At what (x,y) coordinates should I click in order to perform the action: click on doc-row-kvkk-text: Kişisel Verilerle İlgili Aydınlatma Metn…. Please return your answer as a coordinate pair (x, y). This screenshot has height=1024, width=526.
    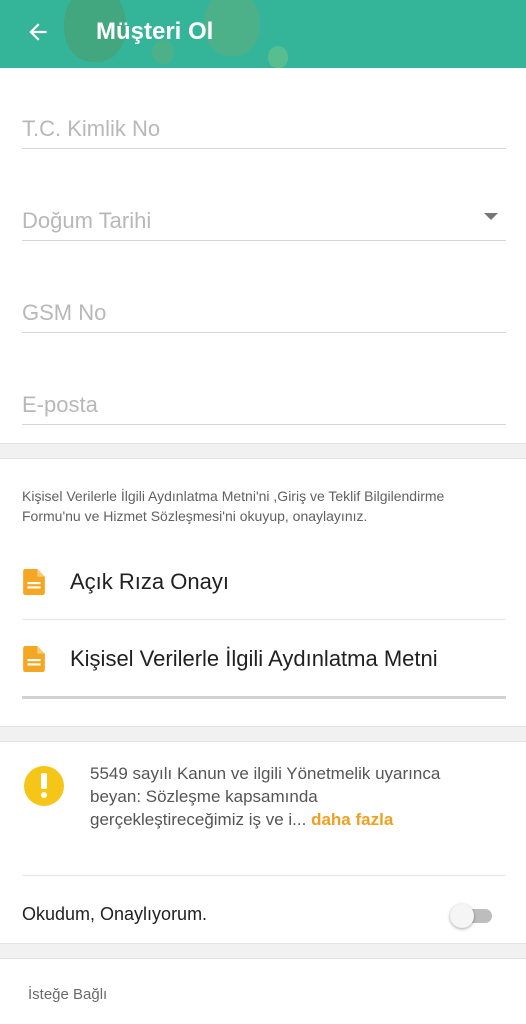
    Looking at the image, I should click on (264, 659).